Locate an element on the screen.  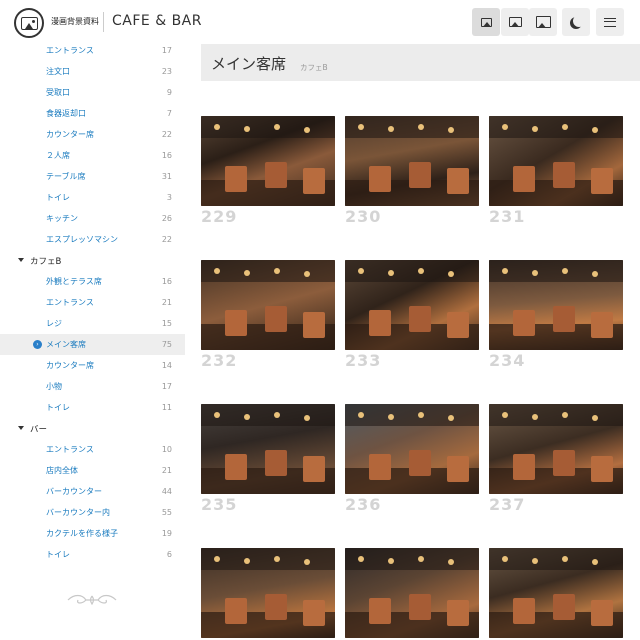
sidebar-item: カウンター席 22 is located at coordinates (92, 134).